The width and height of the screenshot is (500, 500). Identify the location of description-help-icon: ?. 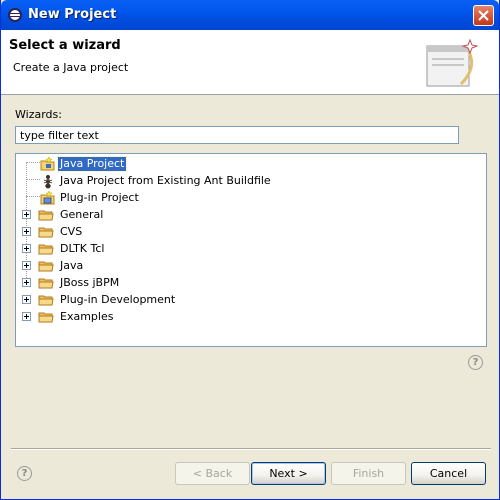
(475, 362).